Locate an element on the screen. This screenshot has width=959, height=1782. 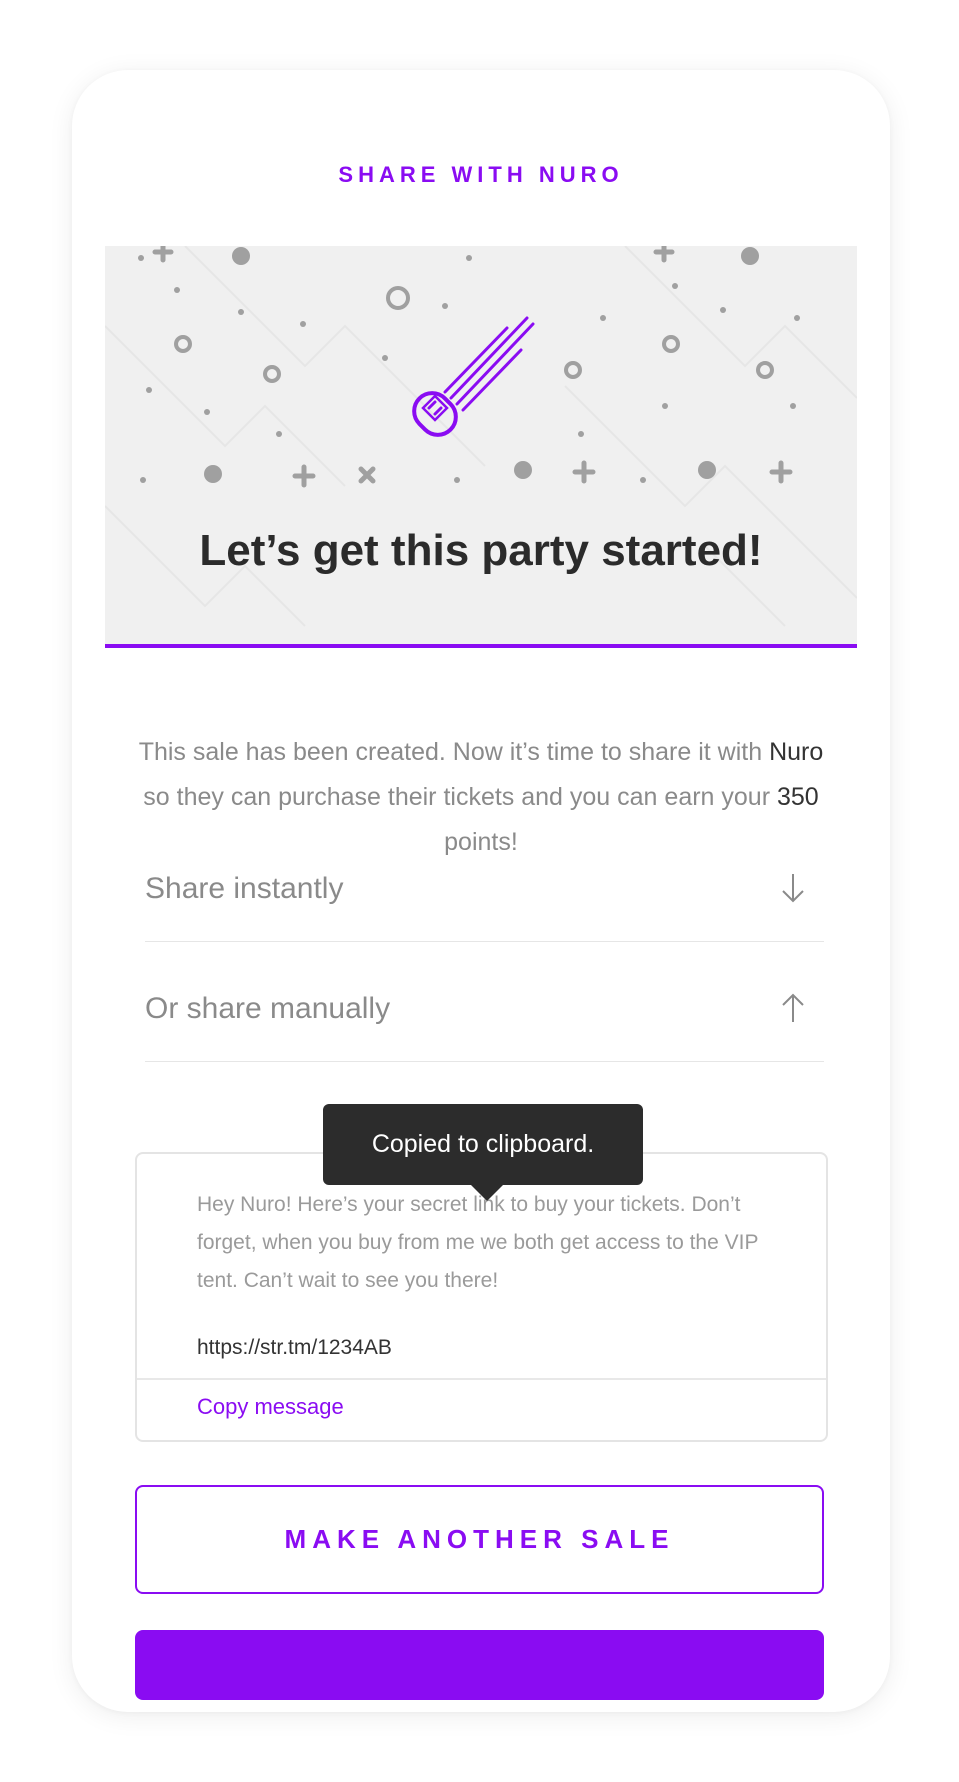
accordion-label: Or share manually is located at coordinates (268, 1008).